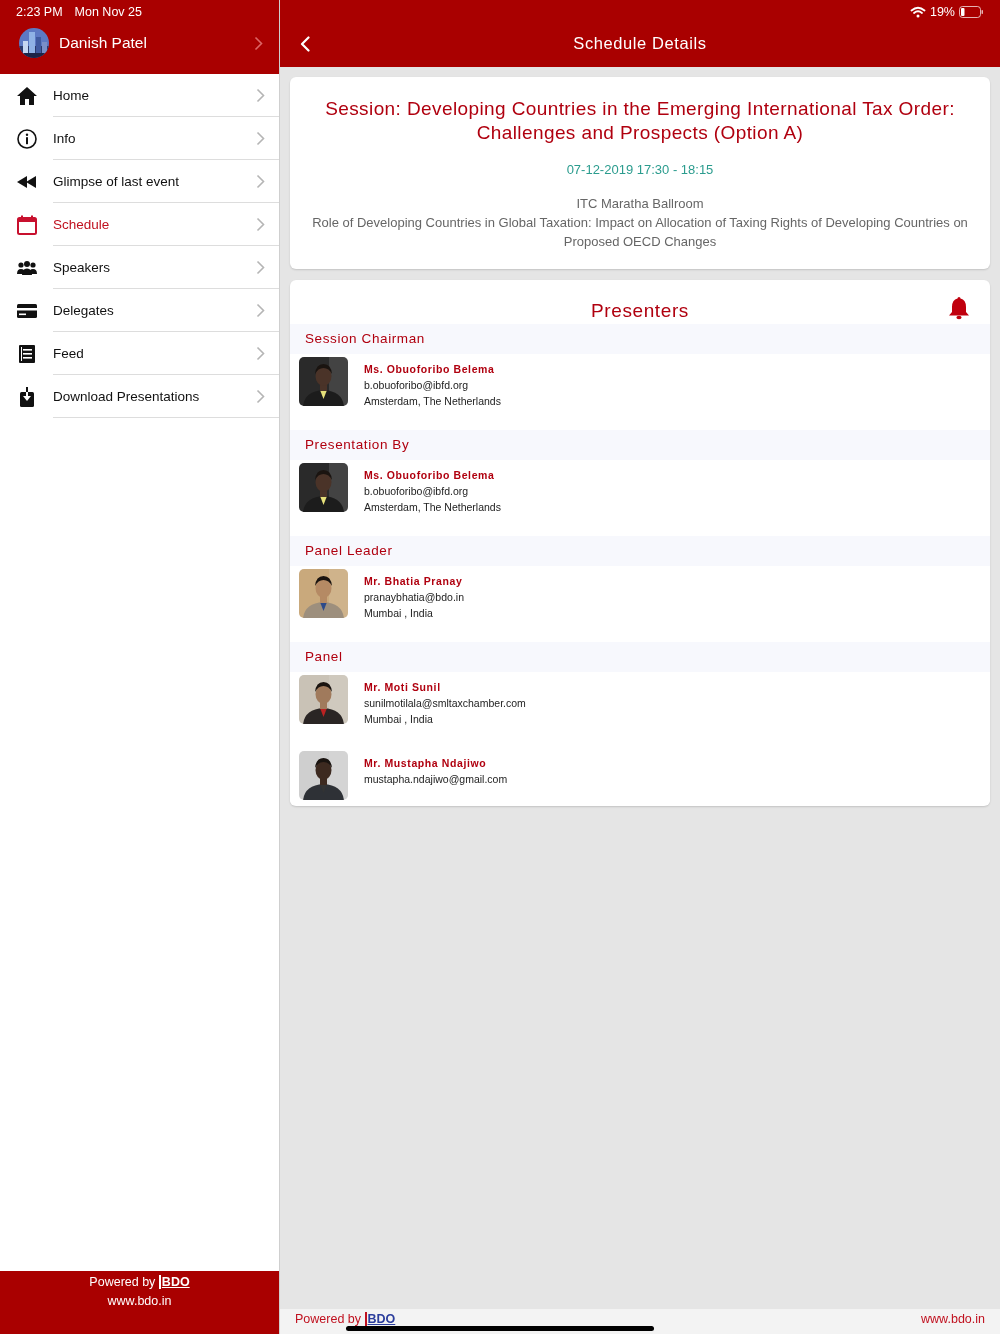  Describe the element at coordinates (103, 43) in the screenshot. I see `profile-name: Danish Patel` at that location.